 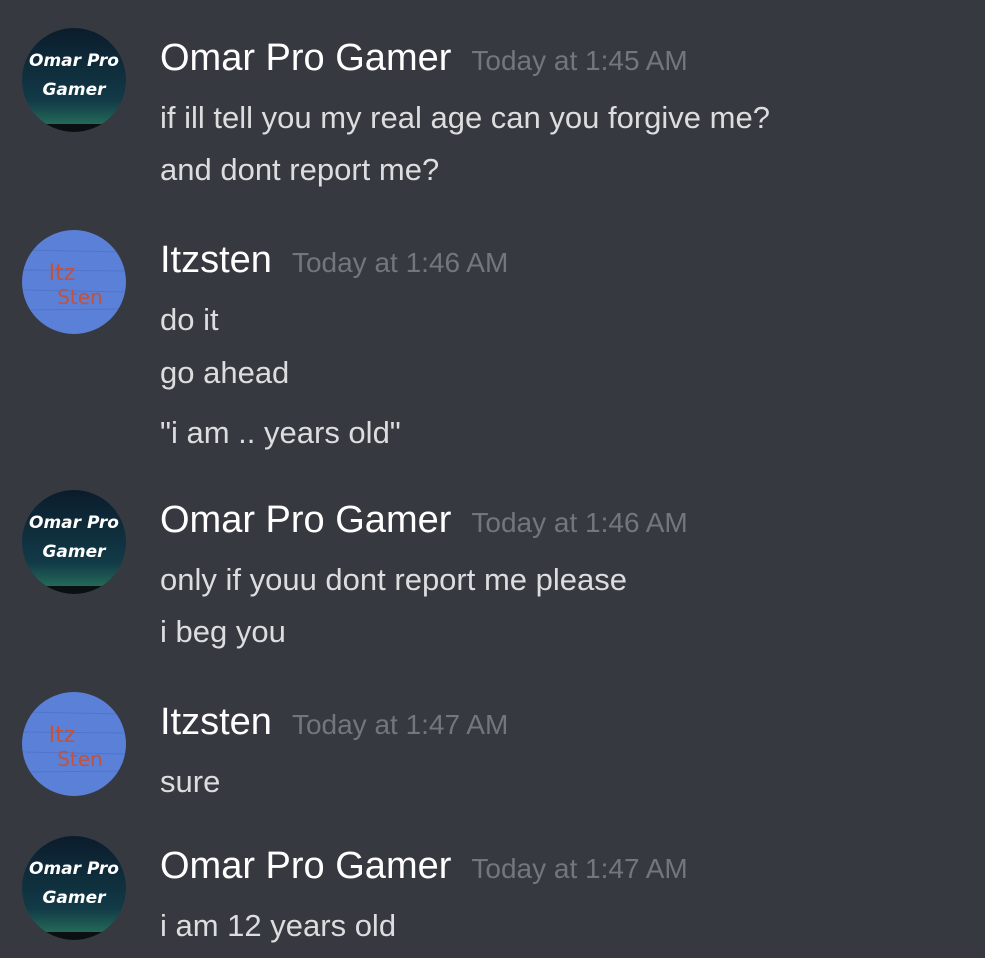 I want to click on message-text: sure, so click(x=190, y=781).